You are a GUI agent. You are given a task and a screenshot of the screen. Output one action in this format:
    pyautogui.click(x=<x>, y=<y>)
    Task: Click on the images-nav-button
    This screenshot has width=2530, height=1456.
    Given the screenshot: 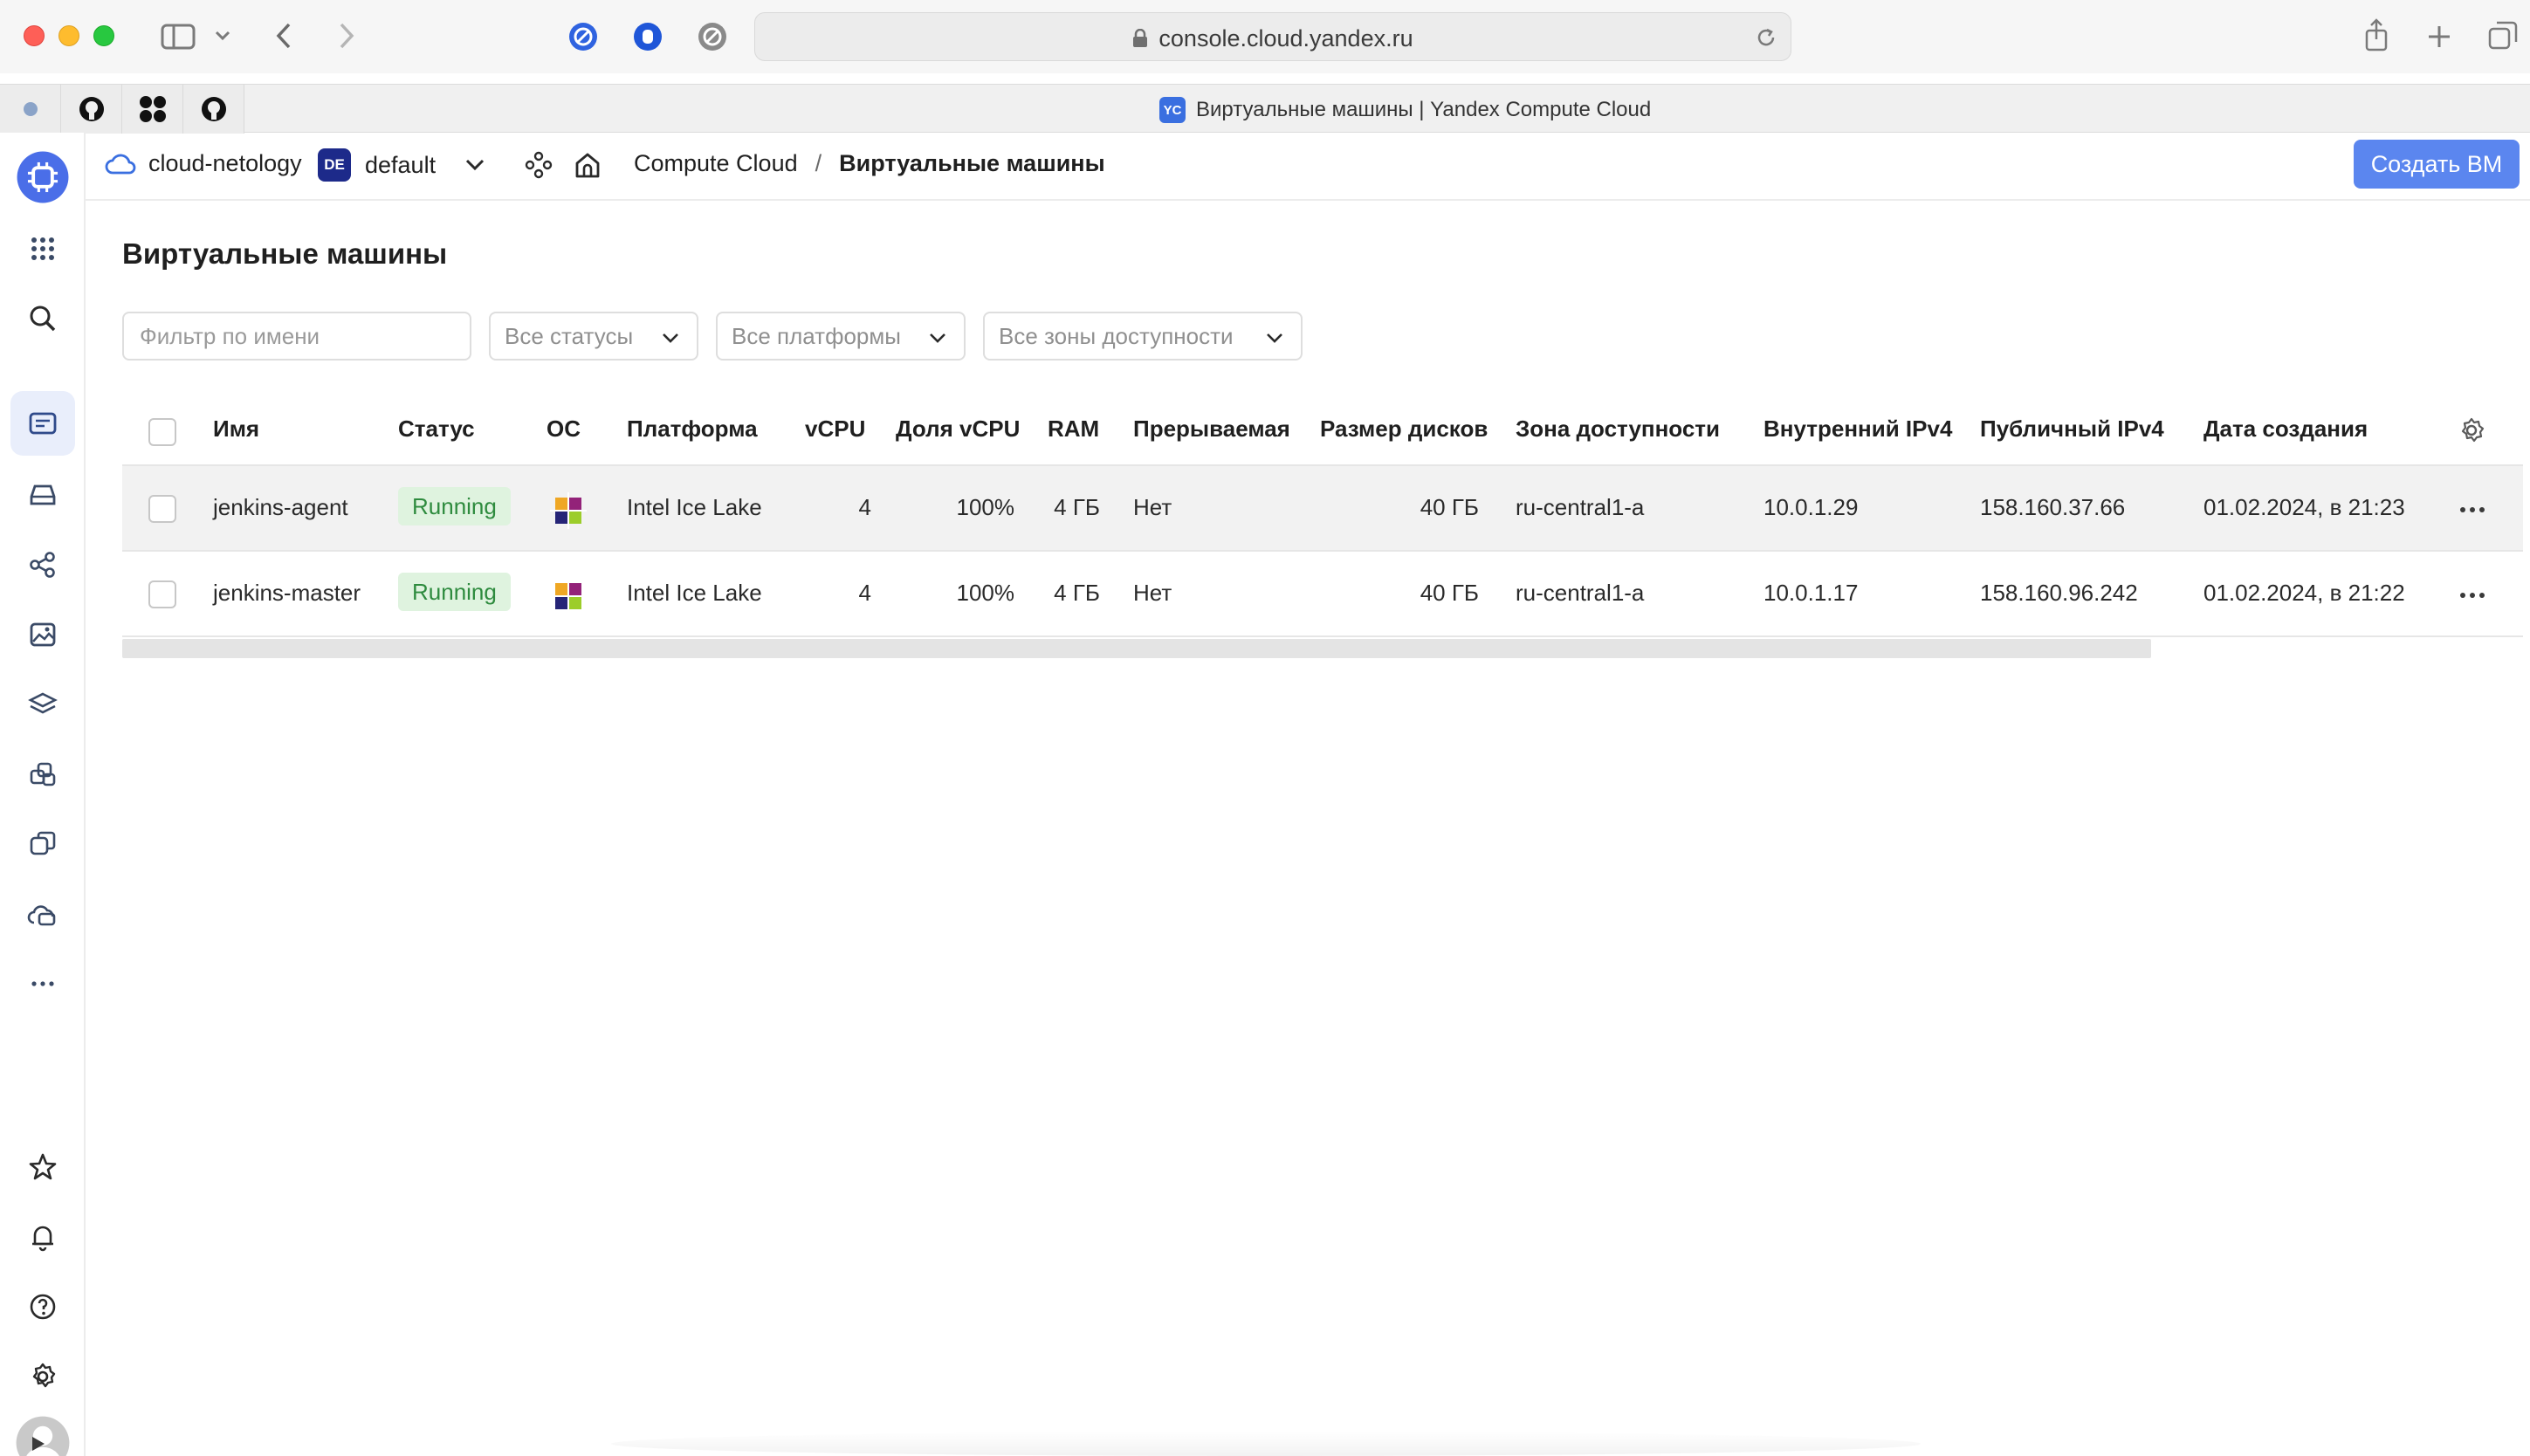 What is the action you would take?
    pyautogui.click(x=43, y=634)
    